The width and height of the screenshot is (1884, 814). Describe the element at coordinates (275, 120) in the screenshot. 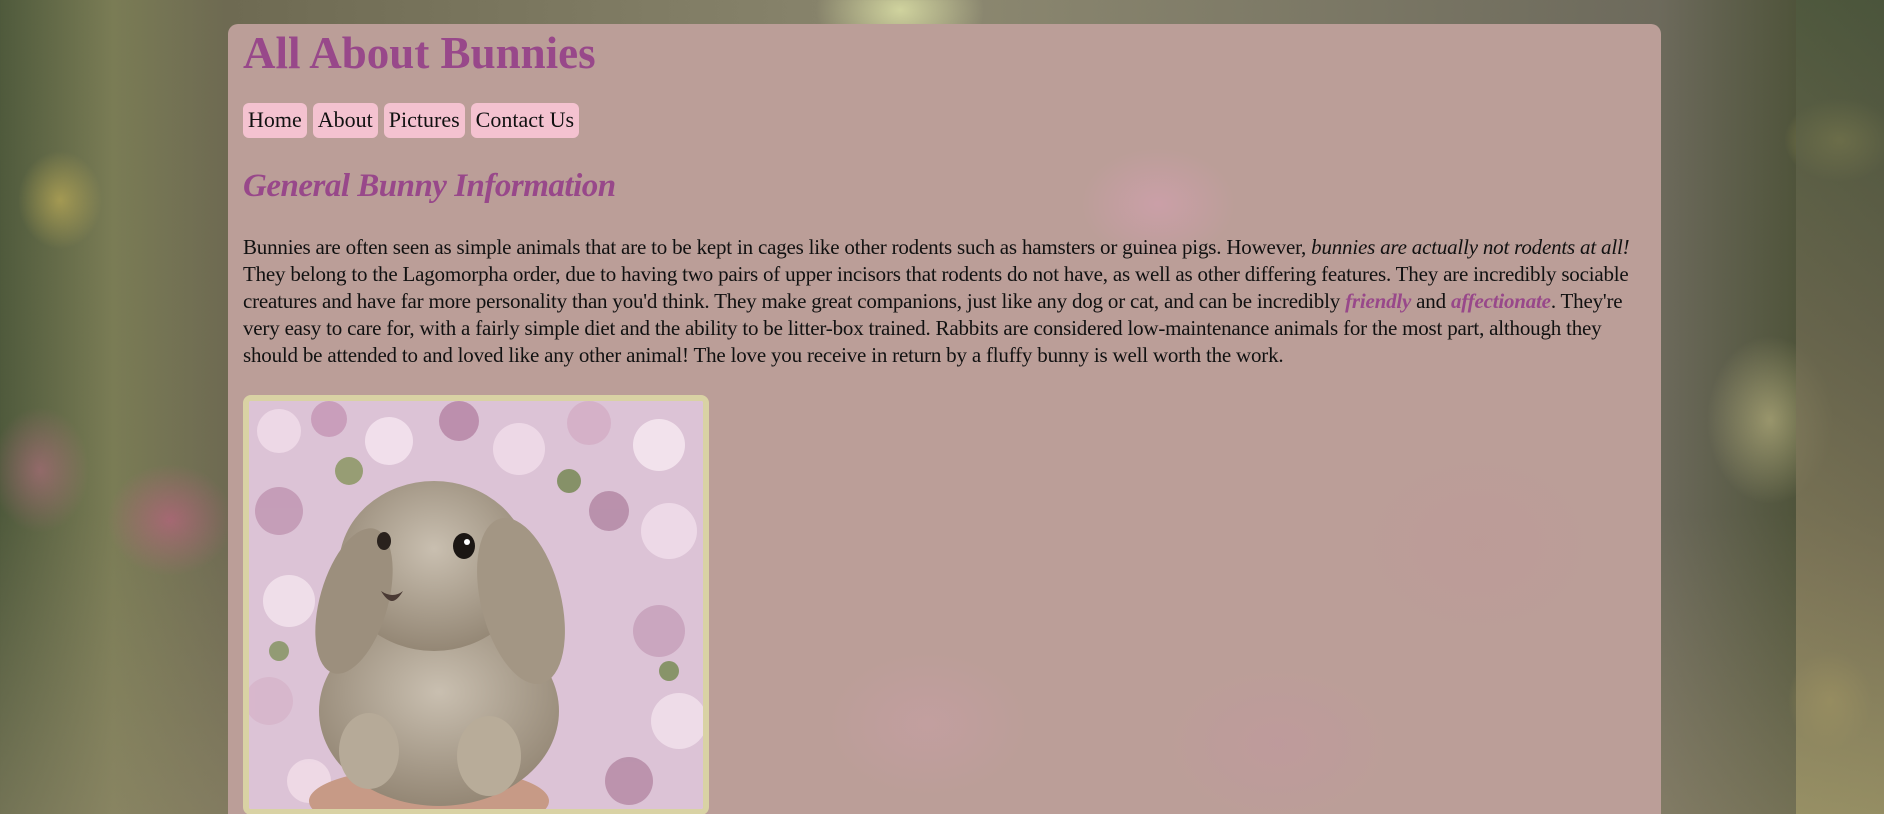

I see `nav-home: Home` at that location.